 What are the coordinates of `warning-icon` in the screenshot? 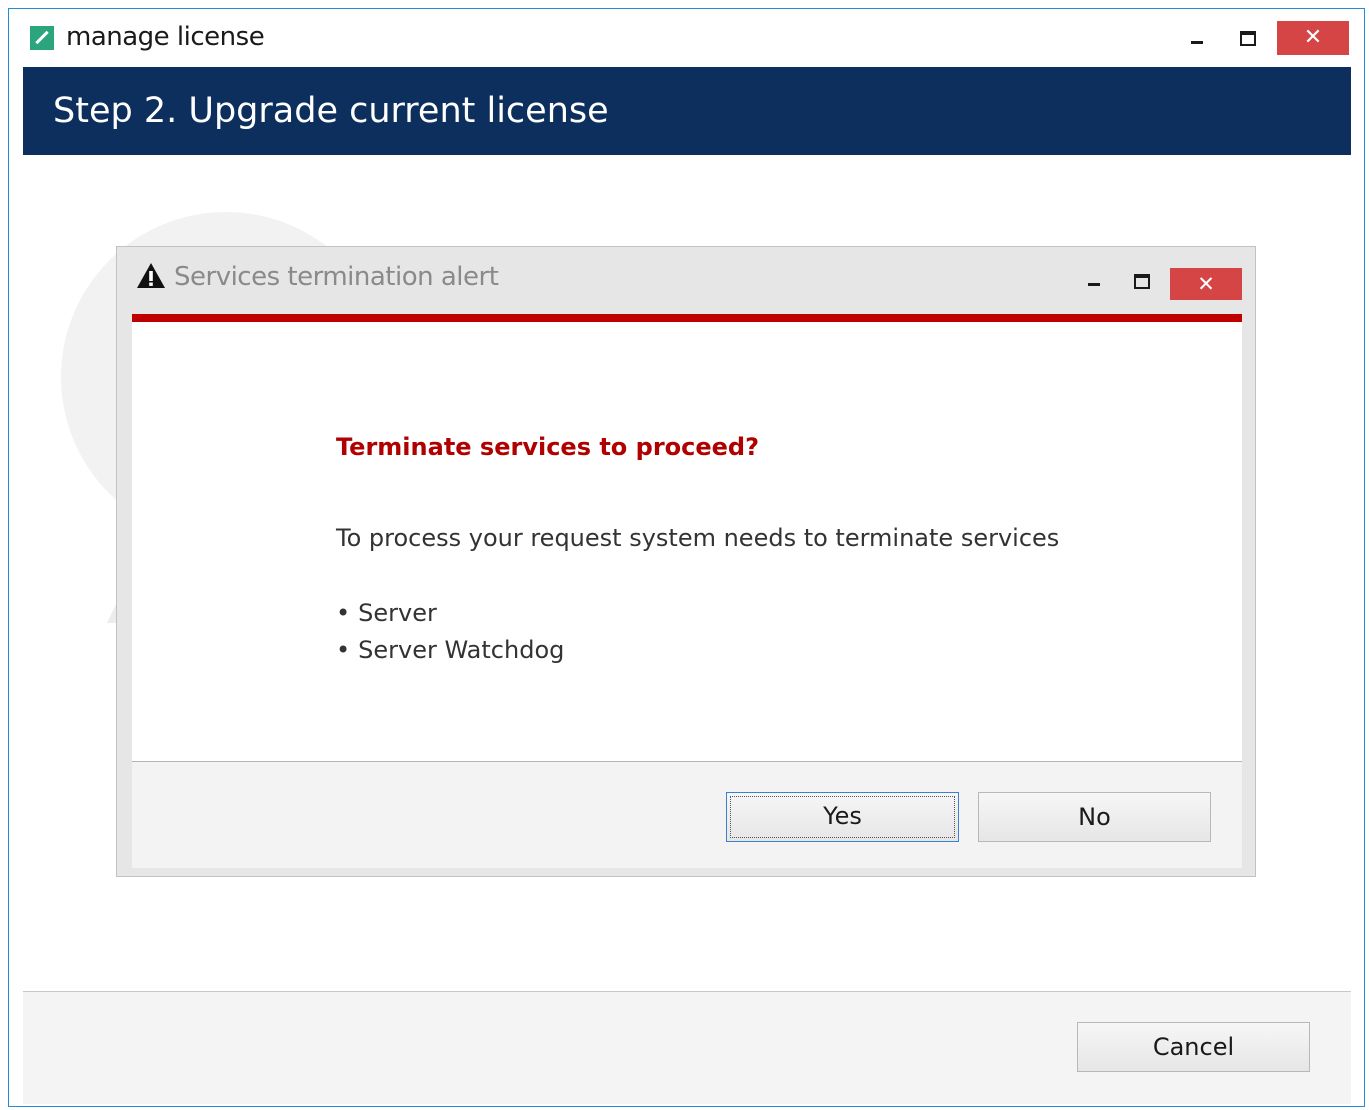 It's located at (151, 275).